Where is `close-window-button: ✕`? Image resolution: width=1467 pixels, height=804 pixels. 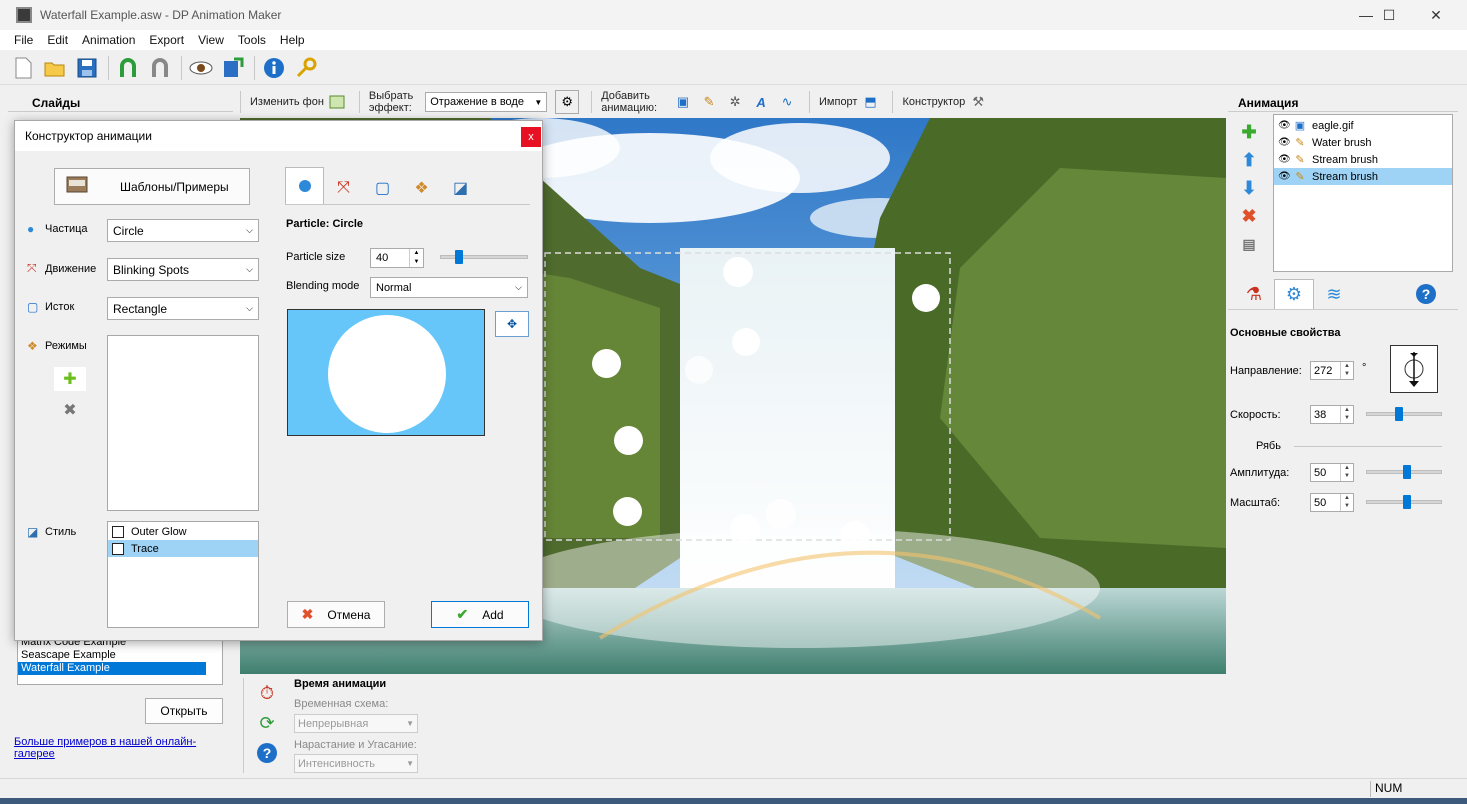
close-window-button: ✕ is located at coordinates (1436, 15).